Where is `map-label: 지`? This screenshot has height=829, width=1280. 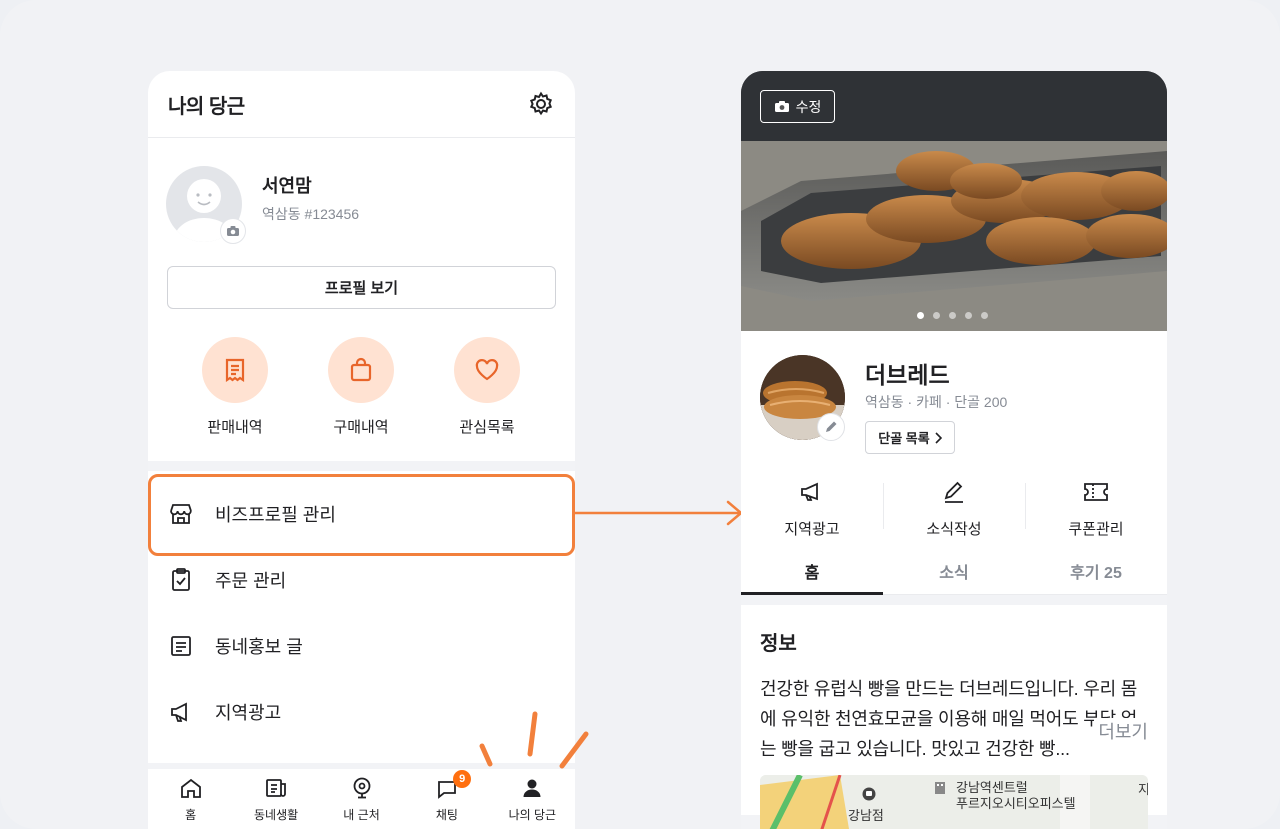 map-label: 지 is located at coordinates (1143, 789).